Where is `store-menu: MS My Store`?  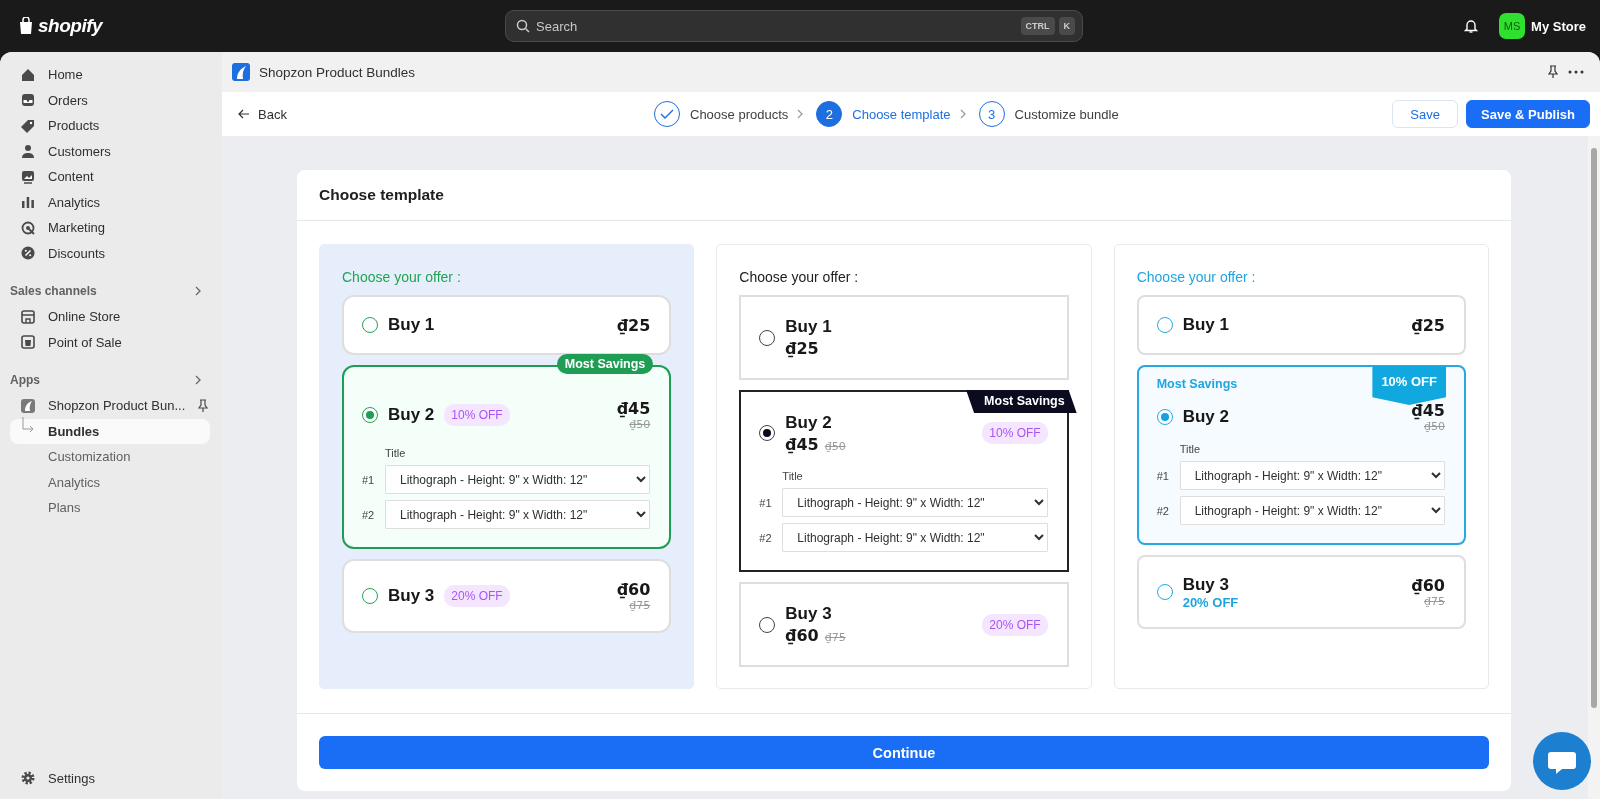 store-menu: MS My Store is located at coordinates (1542, 26).